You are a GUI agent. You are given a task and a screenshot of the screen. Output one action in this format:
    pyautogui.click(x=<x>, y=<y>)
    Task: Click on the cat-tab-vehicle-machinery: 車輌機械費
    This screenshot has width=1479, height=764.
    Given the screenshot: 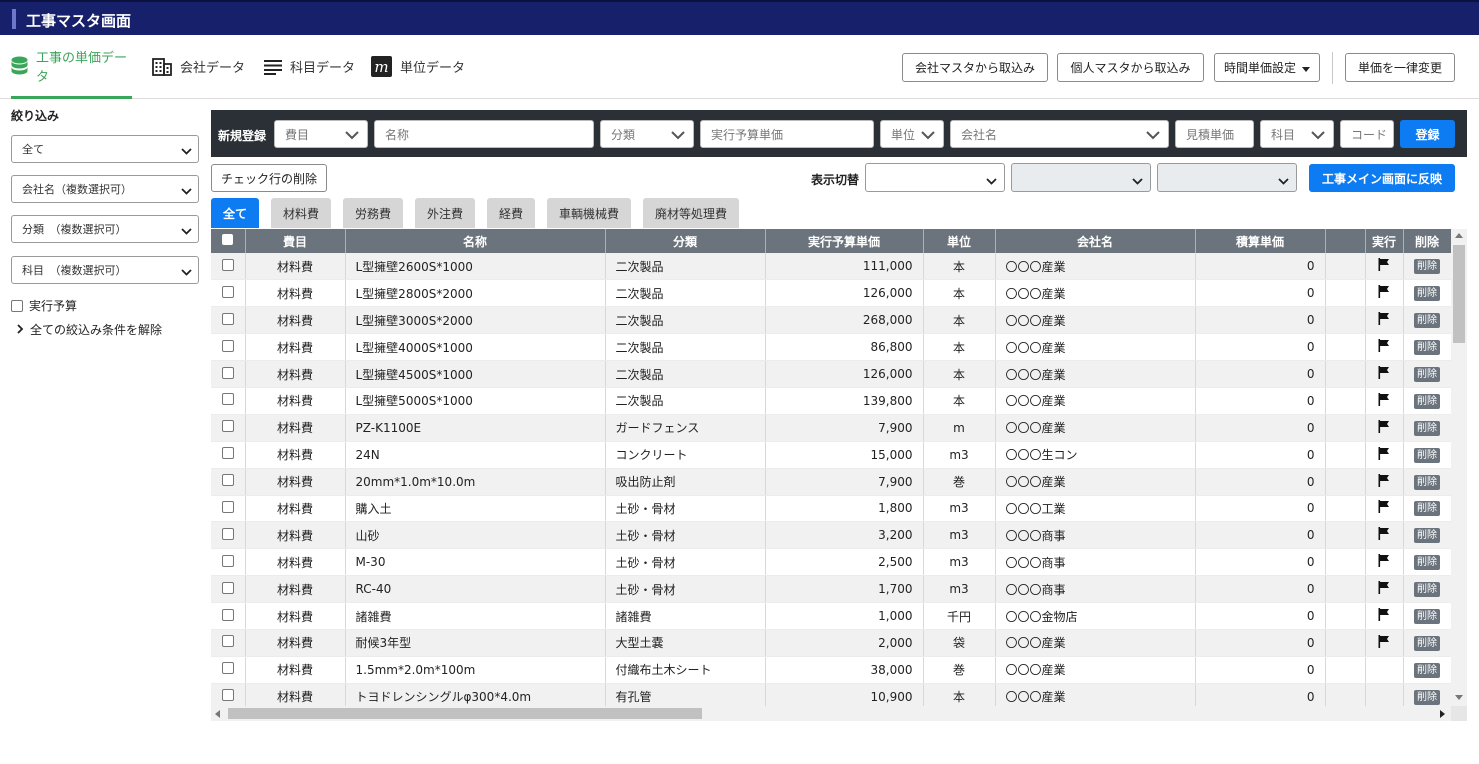 What is the action you would take?
    pyautogui.click(x=589, y=213)
    